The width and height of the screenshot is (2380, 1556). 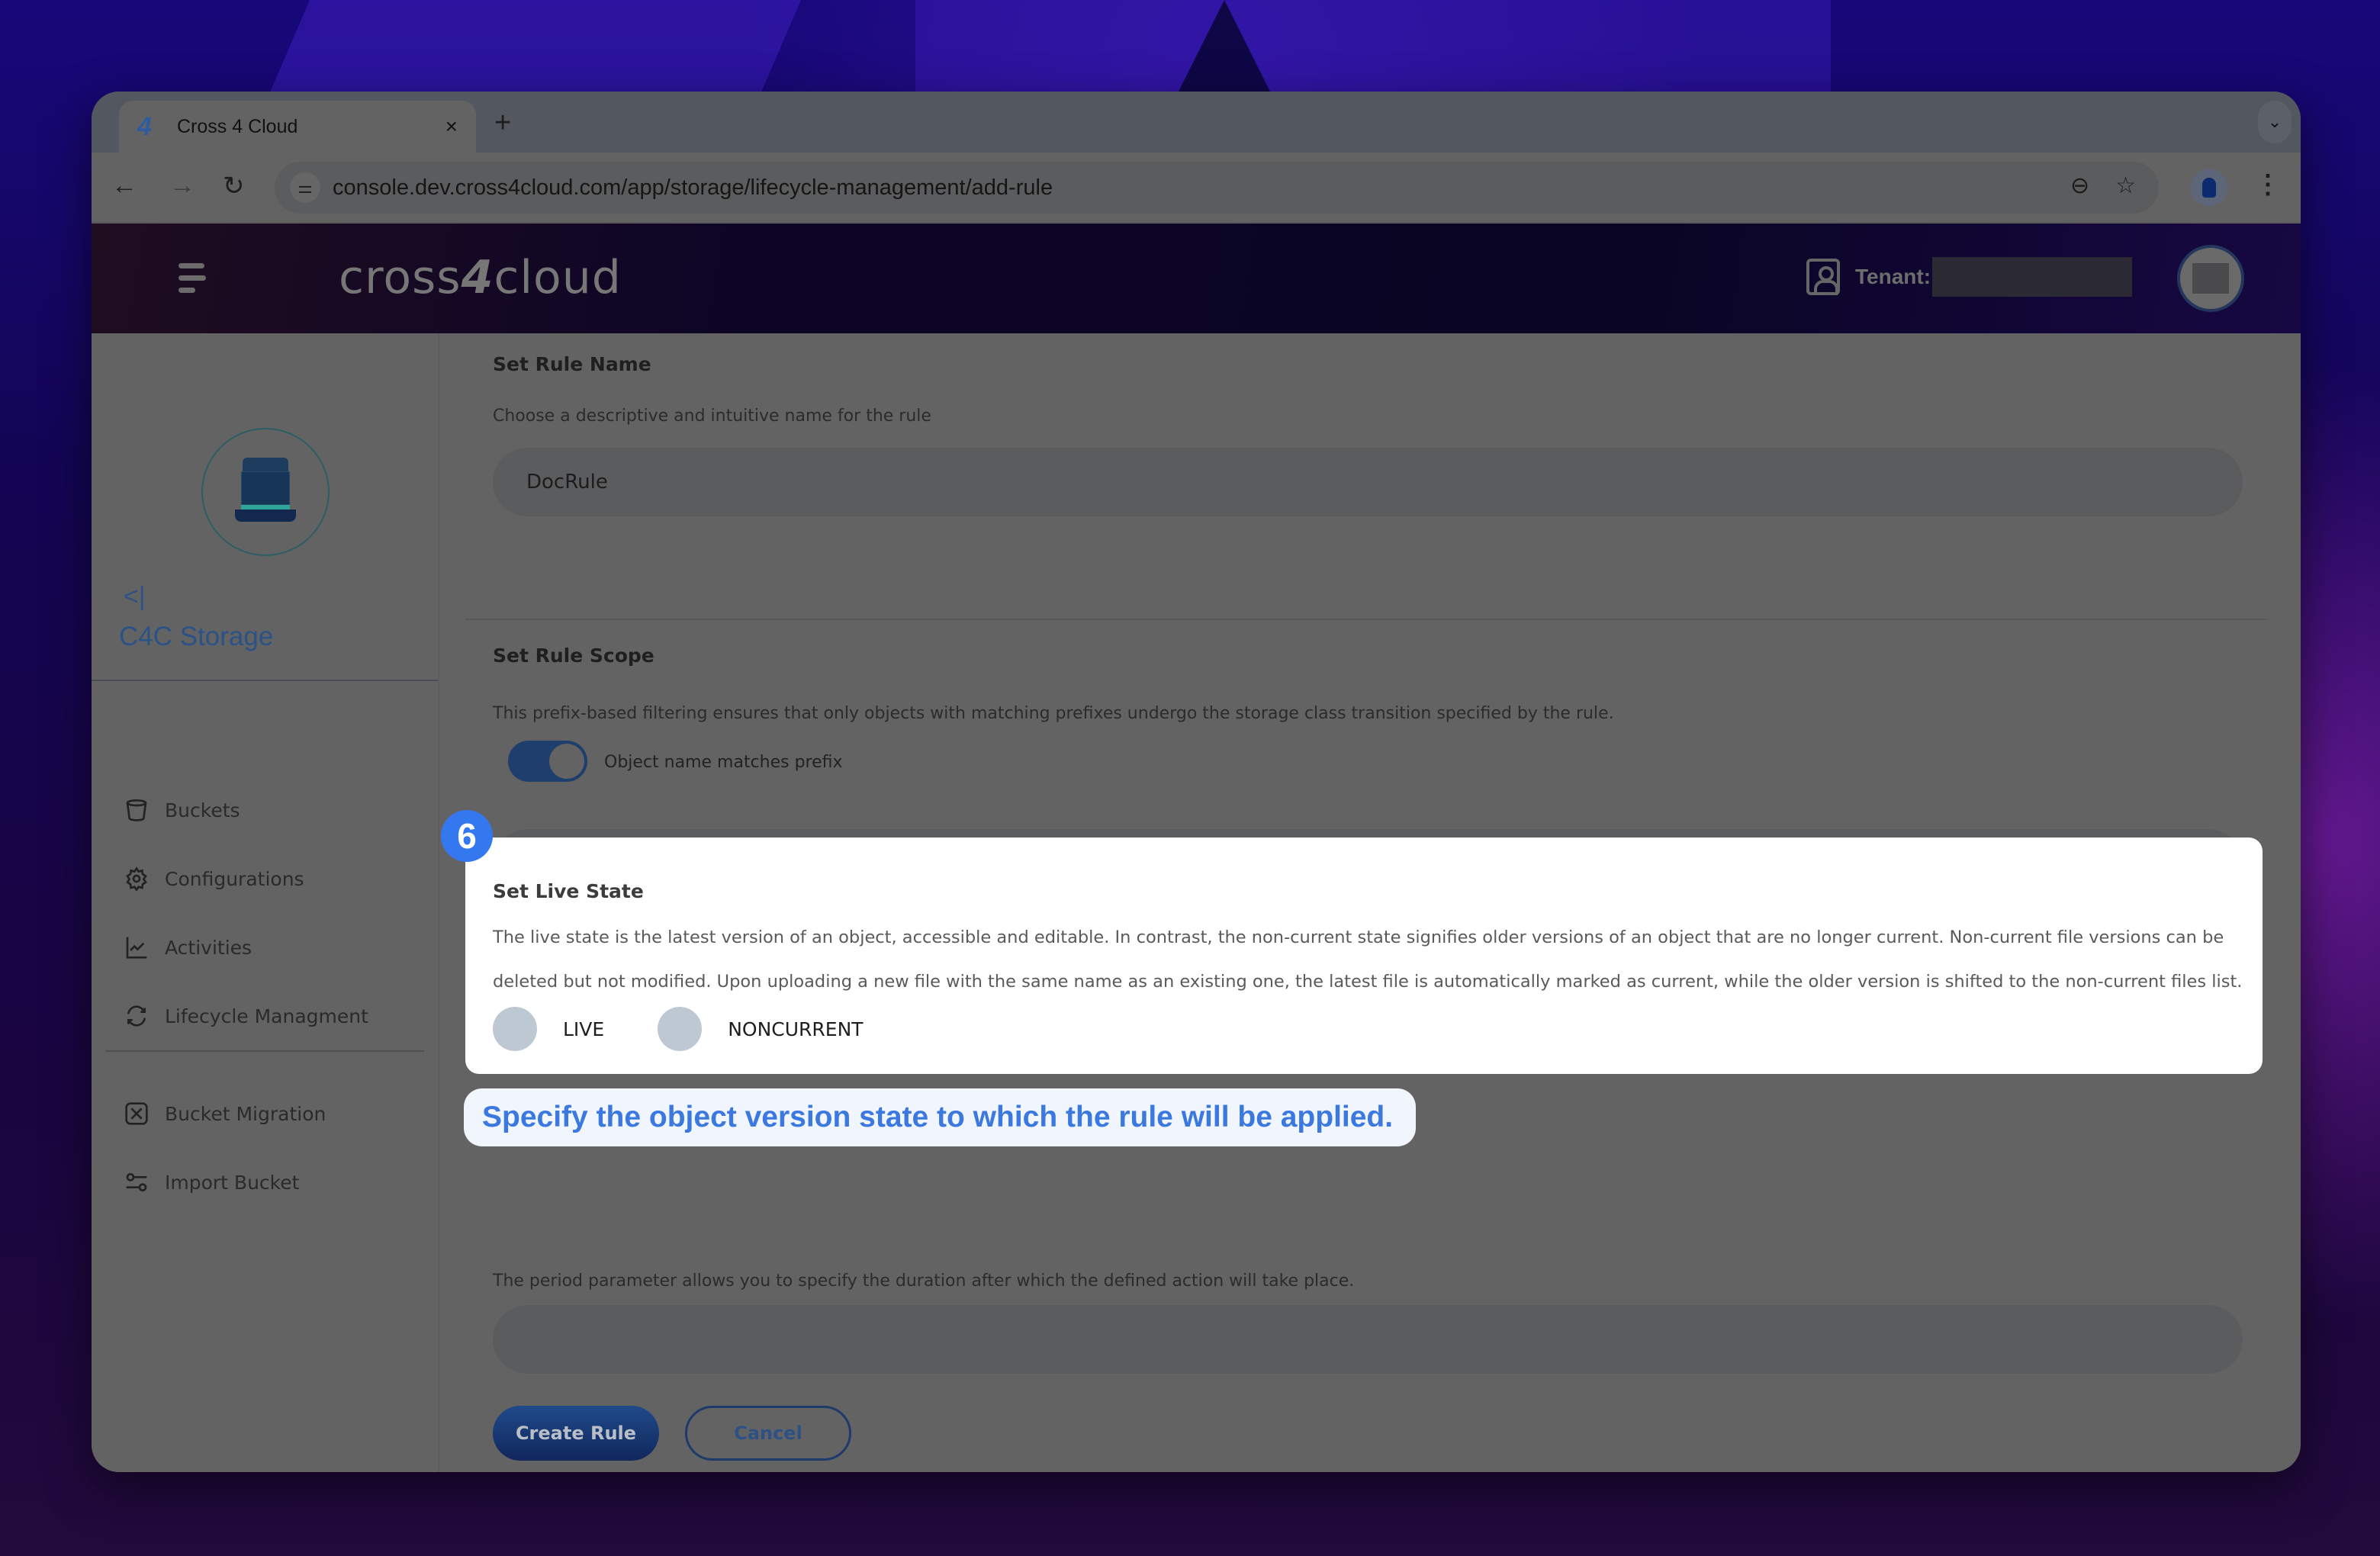 What do you see at coordinates (192, 281) in the screenshot?
I see `hamburger-menu-icon` at bounding box center [192, 281].